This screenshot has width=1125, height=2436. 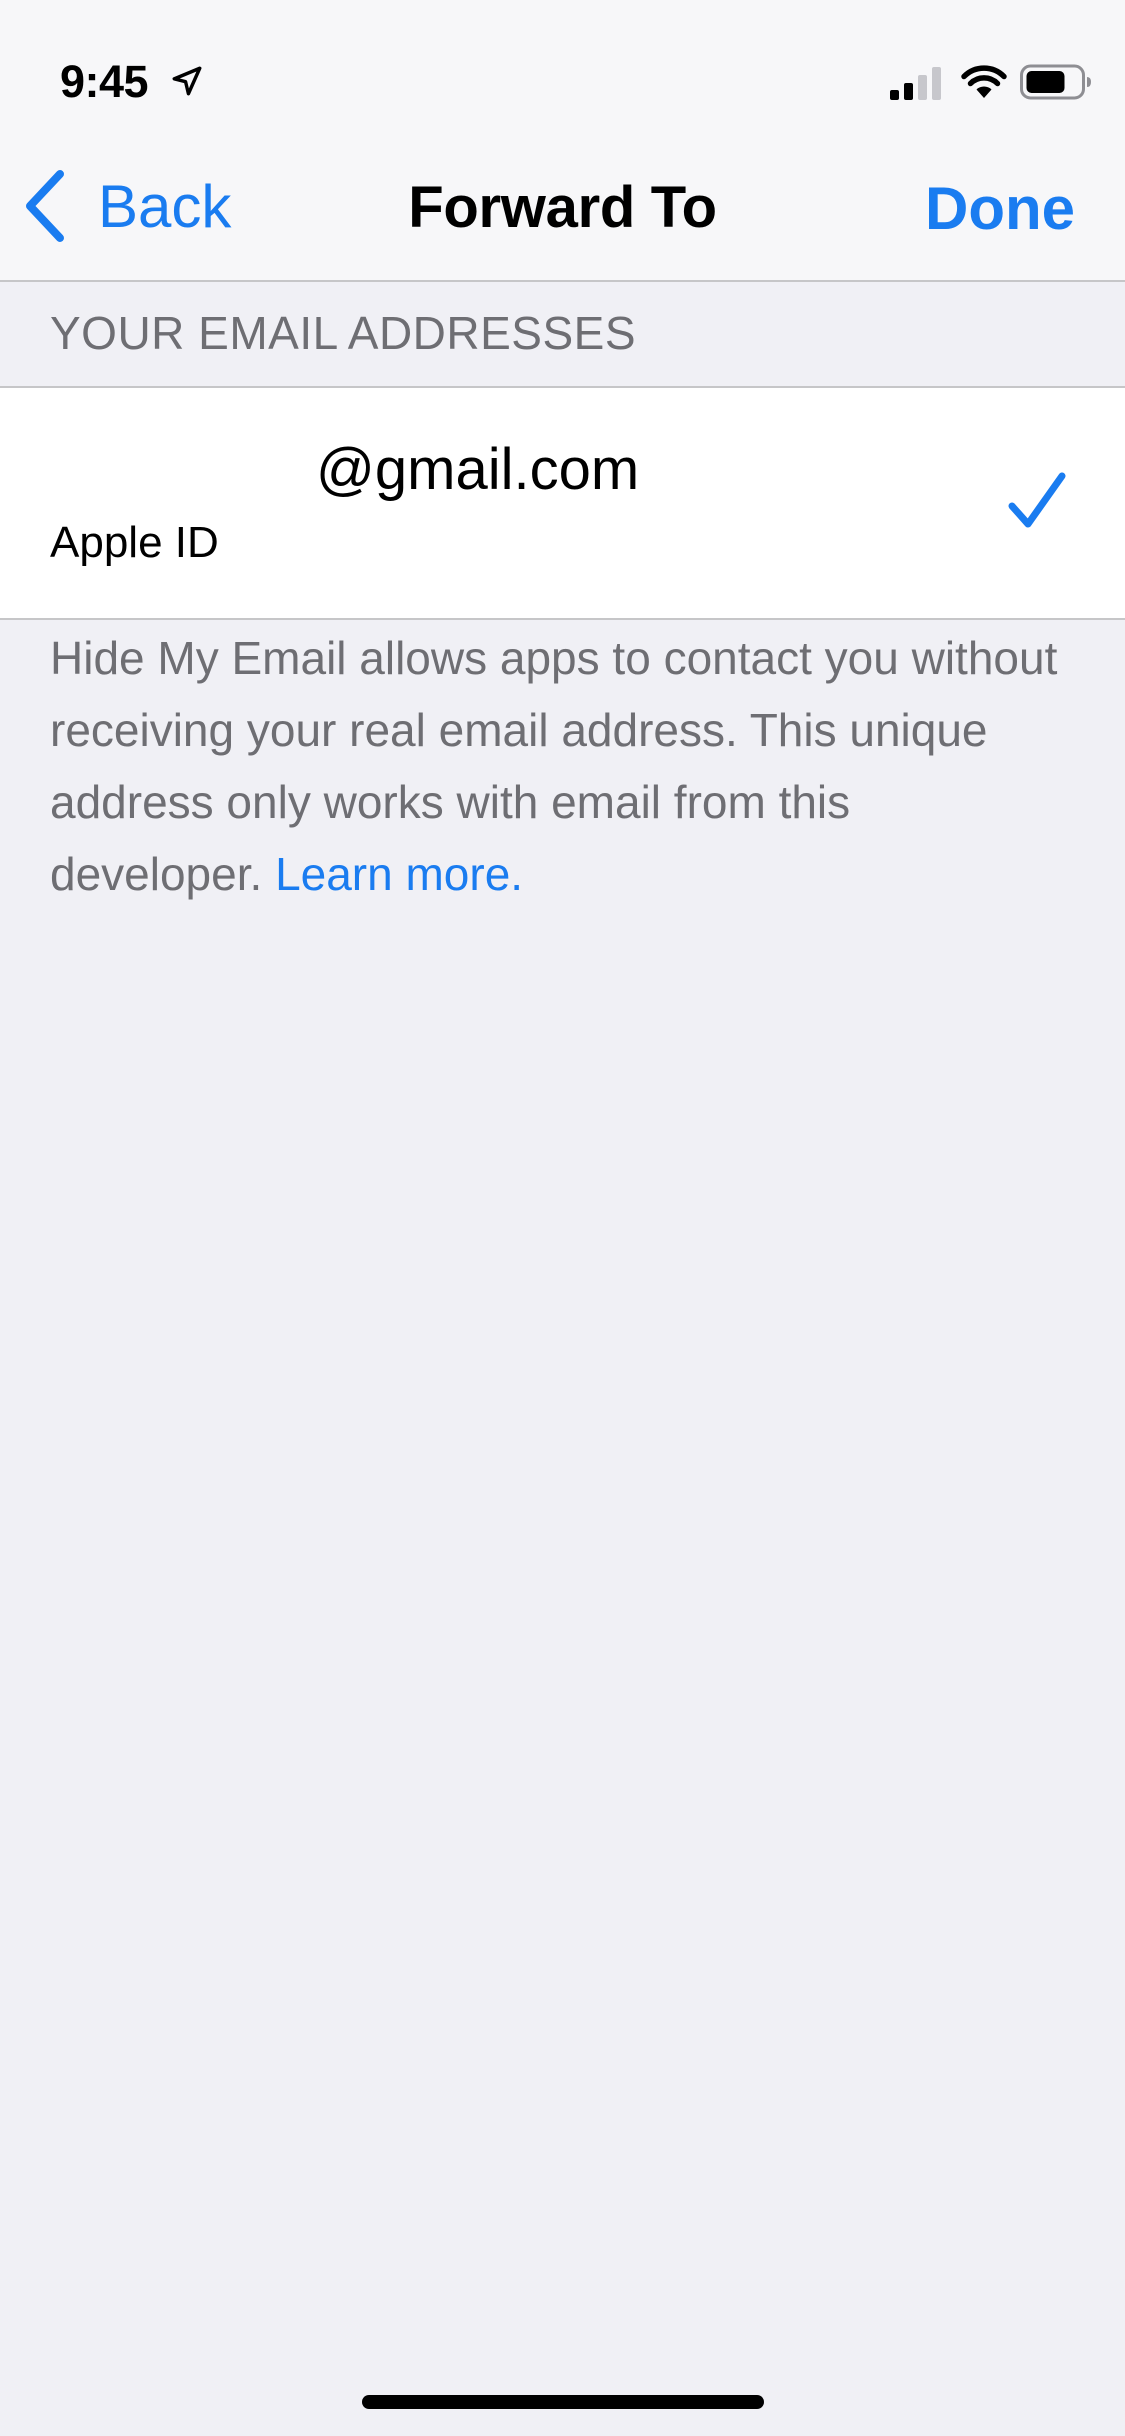 What do you see at coordinates (984, 81) in the screenshot?
I see `wifi-icon` at bounding box center [984, 81].